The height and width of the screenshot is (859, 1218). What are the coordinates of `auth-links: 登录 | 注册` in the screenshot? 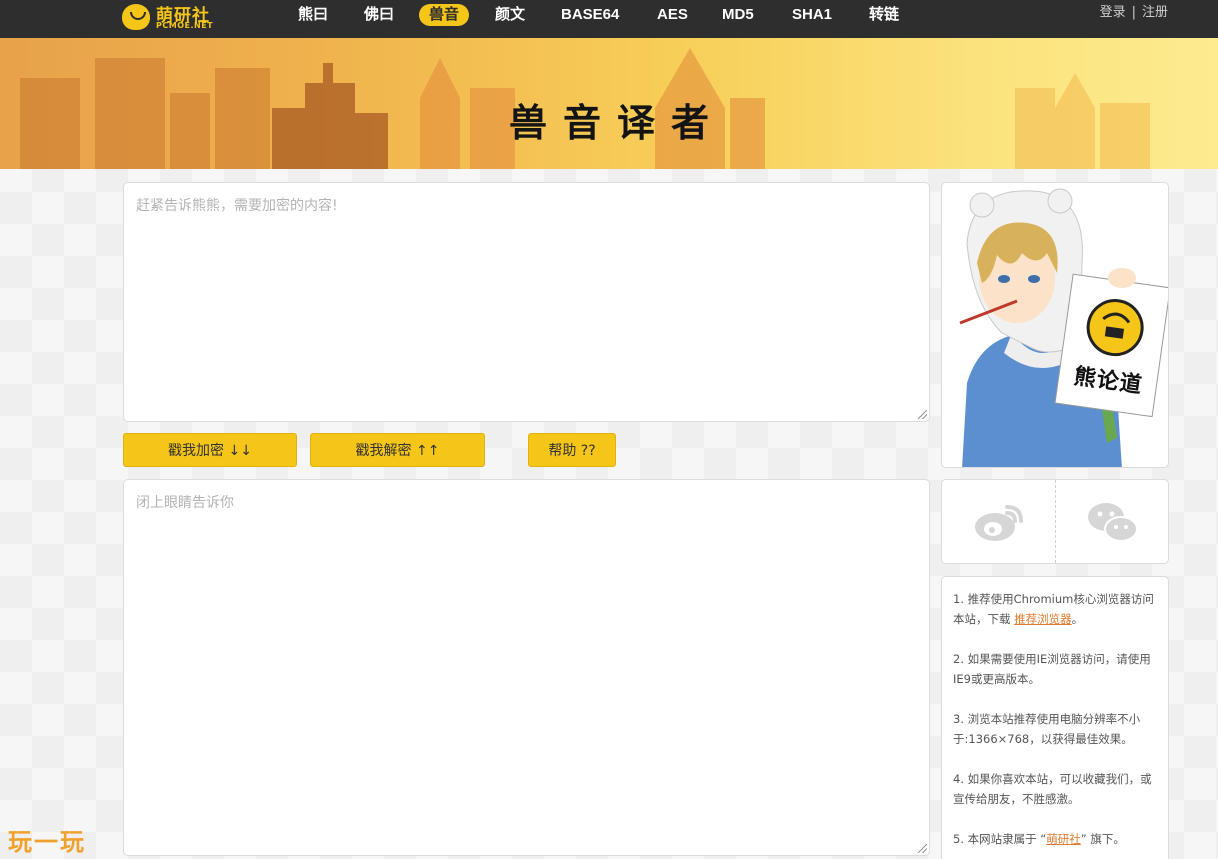 It's located at (1134, 13).